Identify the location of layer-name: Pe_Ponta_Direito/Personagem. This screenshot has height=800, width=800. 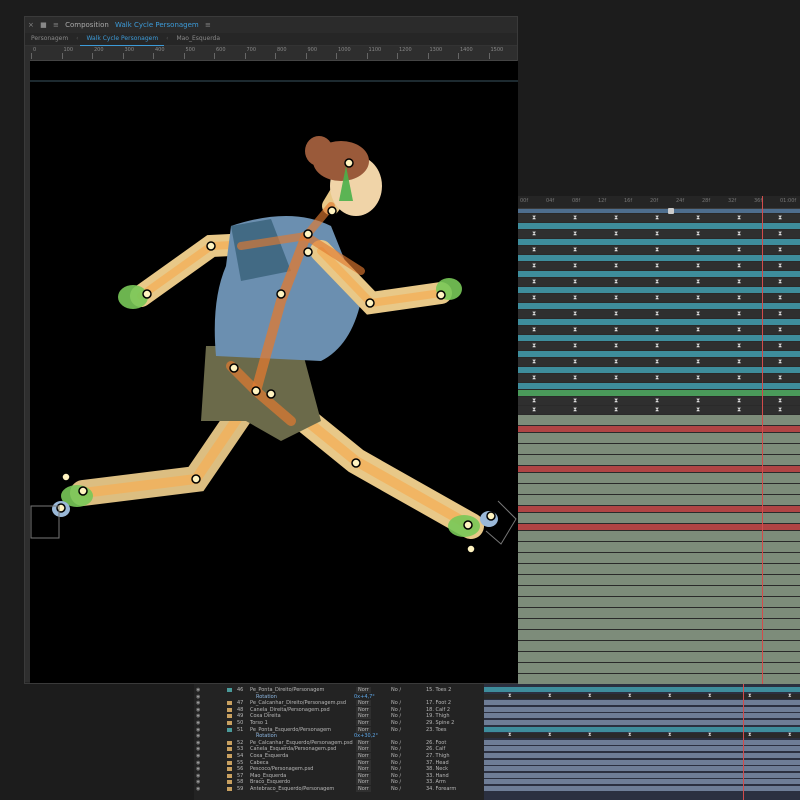
(287, 690).